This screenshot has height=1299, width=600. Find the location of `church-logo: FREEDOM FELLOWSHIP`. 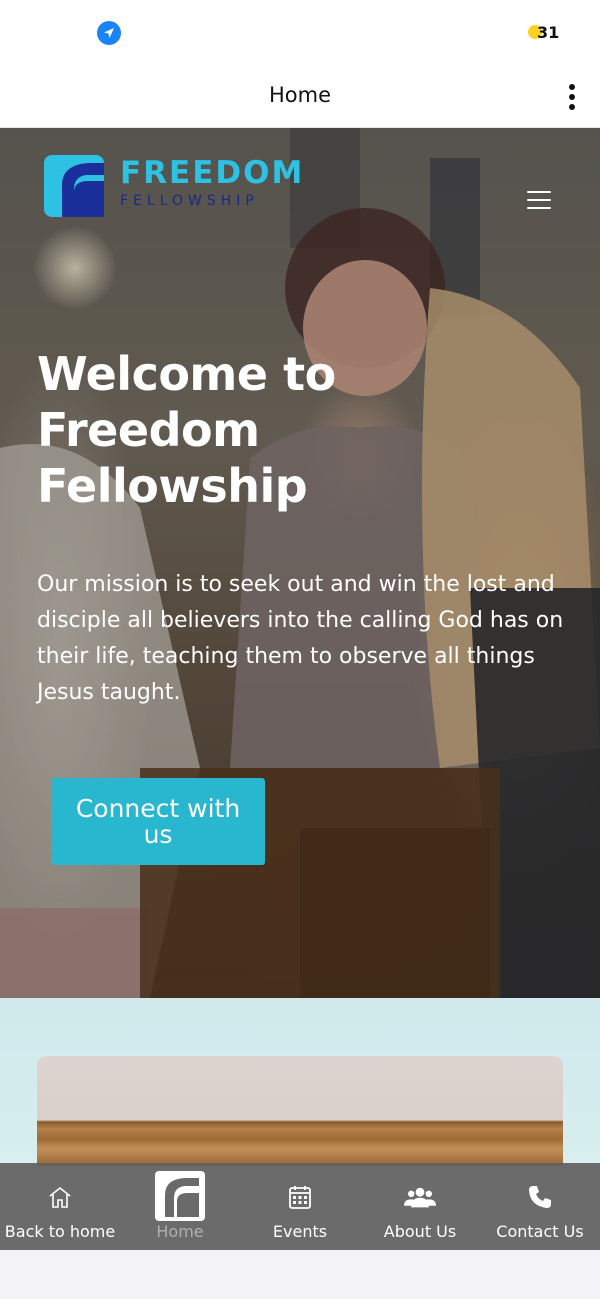

church-logo: FREEDOM FELLOWSHIP is located at coordinates (199, 186).